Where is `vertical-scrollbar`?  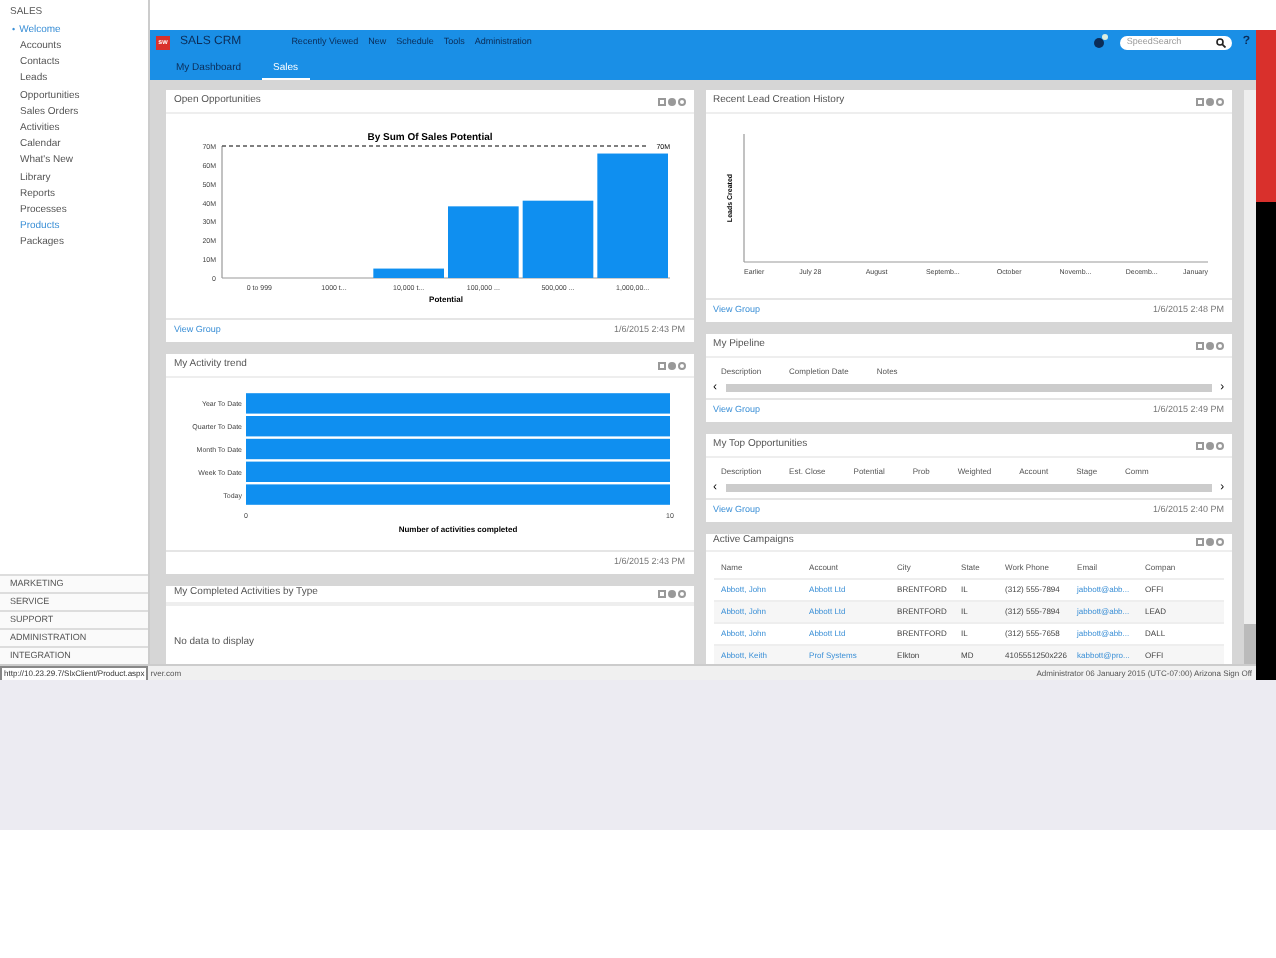 vertical-scrollbar is located at coordinates (1250, 377).